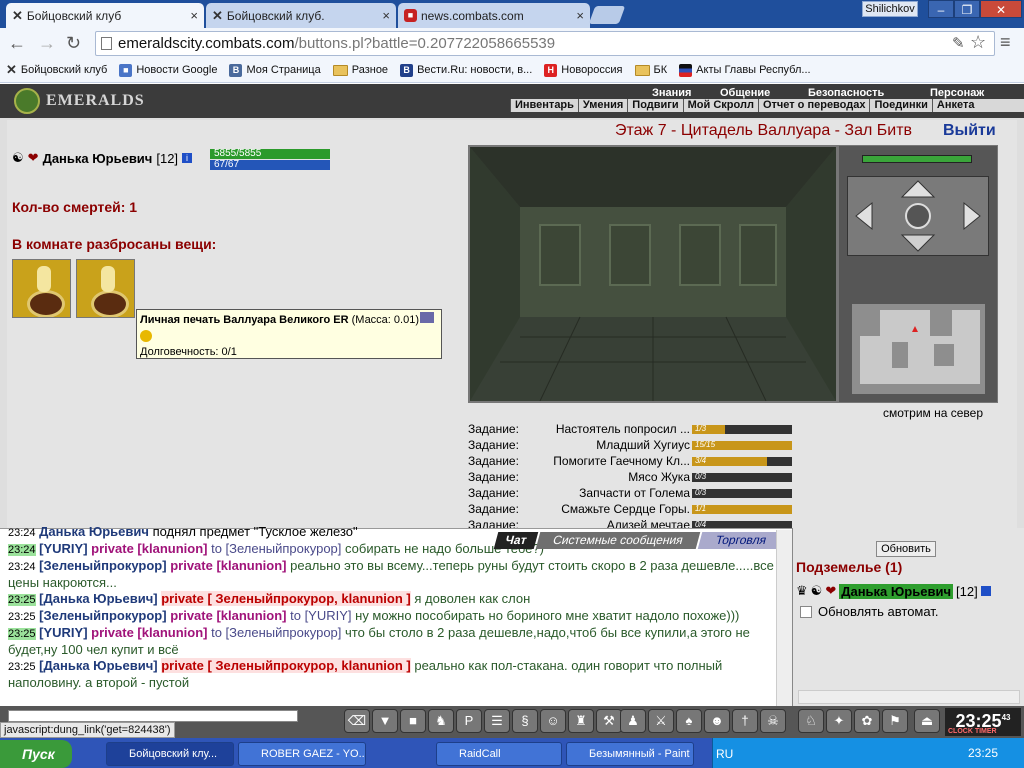  I want to click on tray-clock: 23:25, so click(983, 753).